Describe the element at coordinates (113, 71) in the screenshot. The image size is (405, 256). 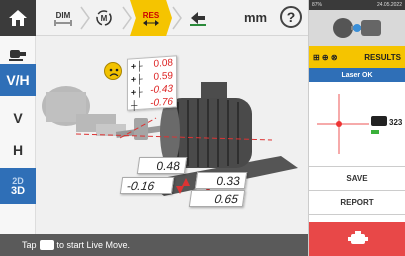
I see `status-smiley-icon` at that location.